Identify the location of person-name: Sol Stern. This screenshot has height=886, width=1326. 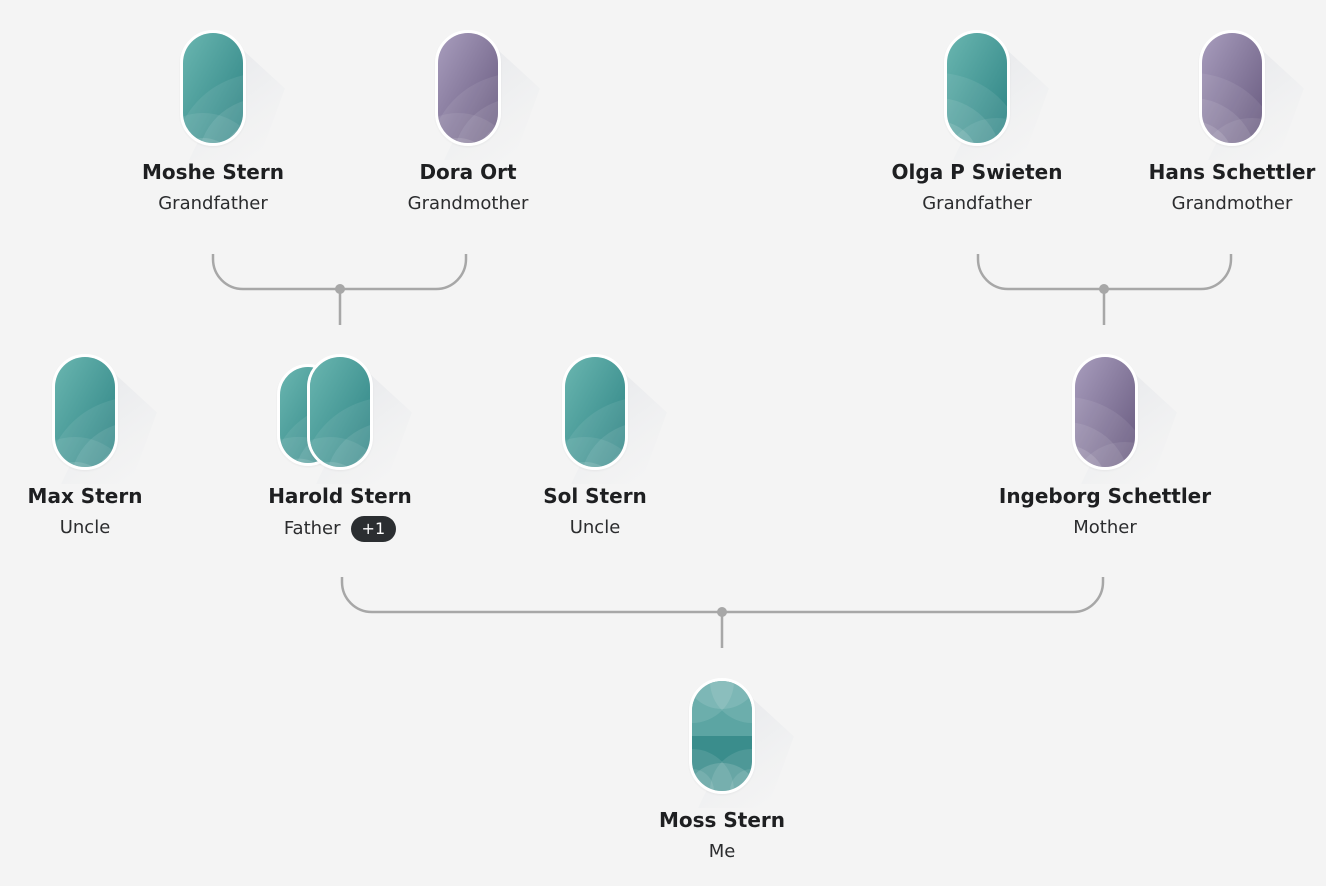
(595, 496).